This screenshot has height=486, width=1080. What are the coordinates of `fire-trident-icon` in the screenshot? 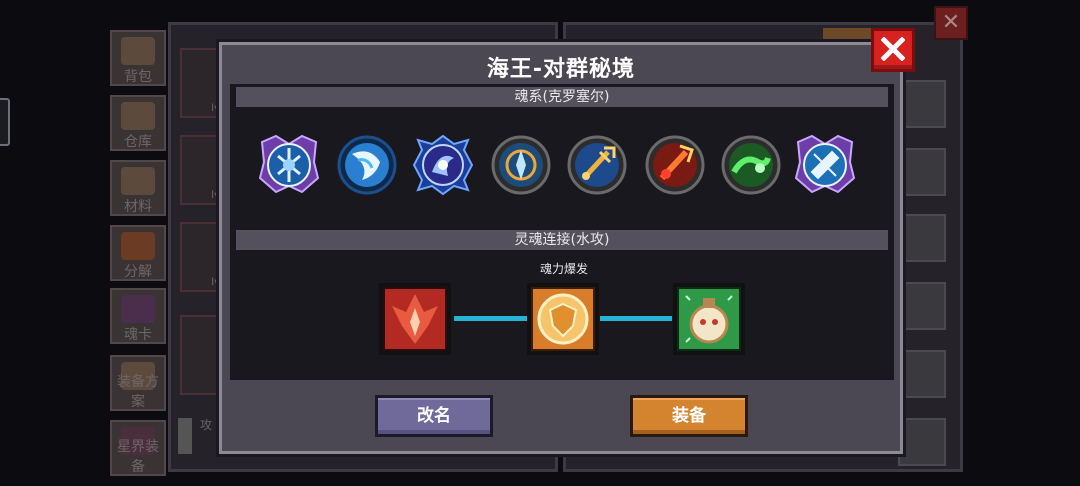 It's located at (675, 165).